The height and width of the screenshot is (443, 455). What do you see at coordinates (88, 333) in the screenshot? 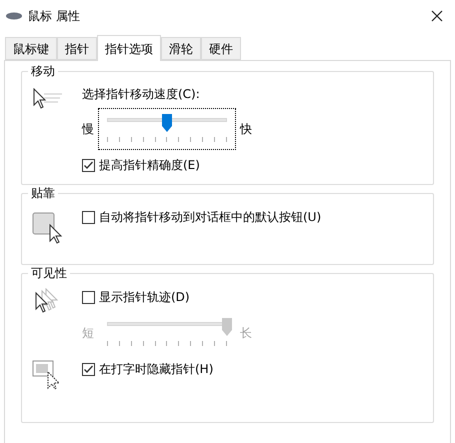
I see `slider-min-label: 短` at bounding box center [88, 333].